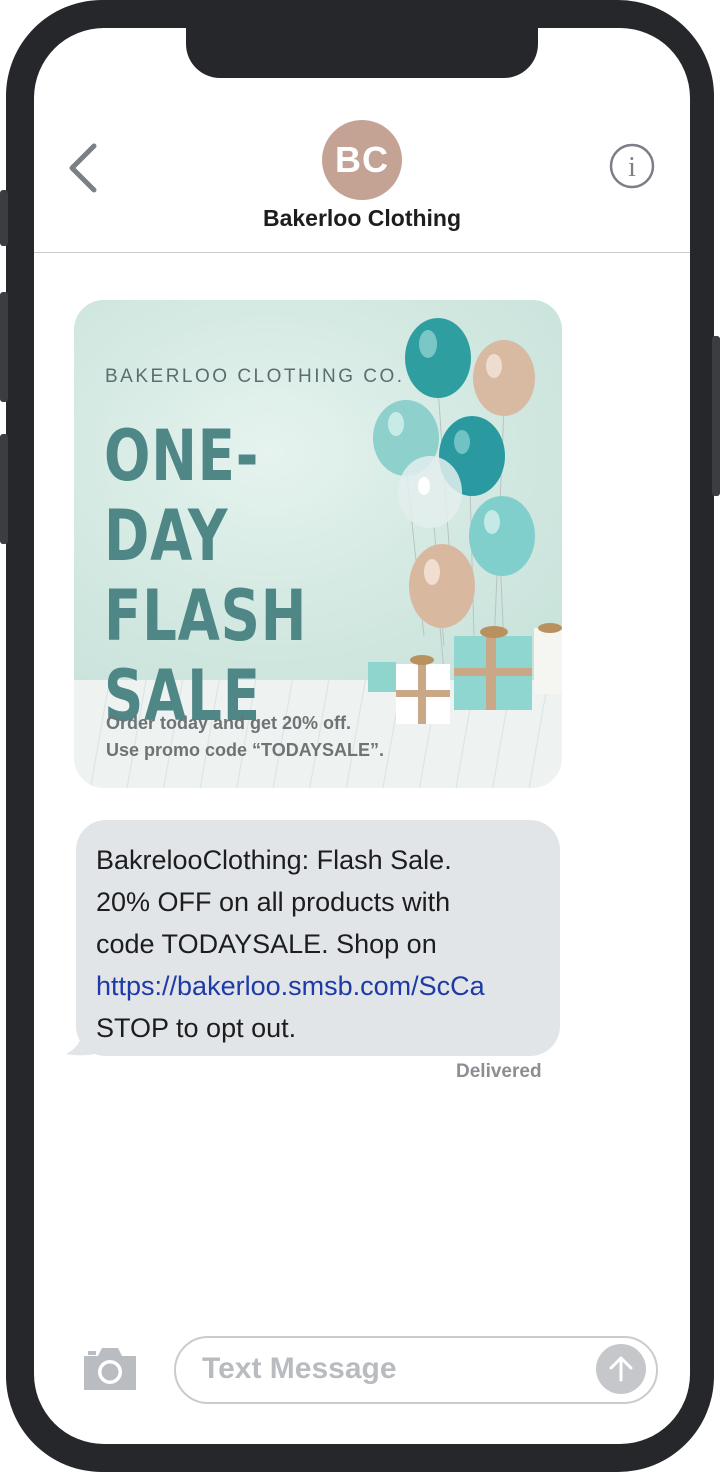 This screenshot has height=1472, width=720. I want to click on svg-text: i, so click(632, 167).